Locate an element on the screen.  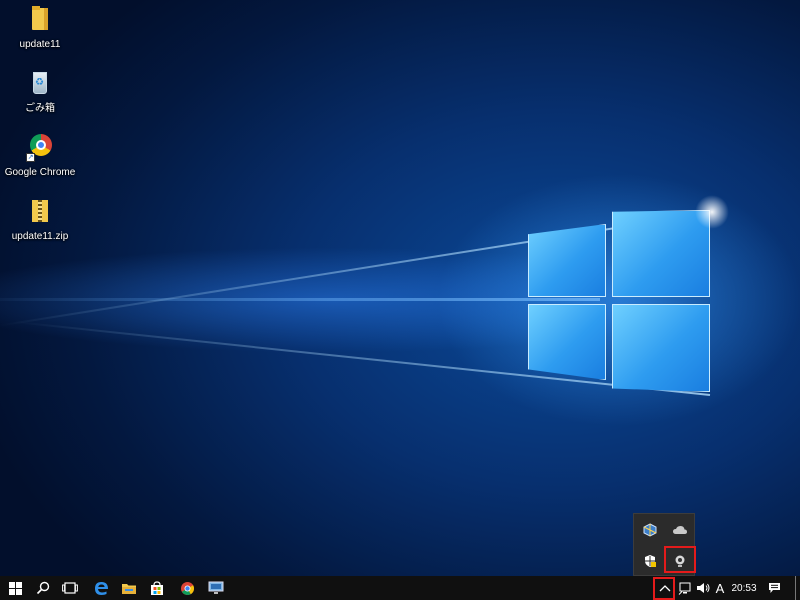
desktop-icon-label: update11 is located at coordinates (40, 44).